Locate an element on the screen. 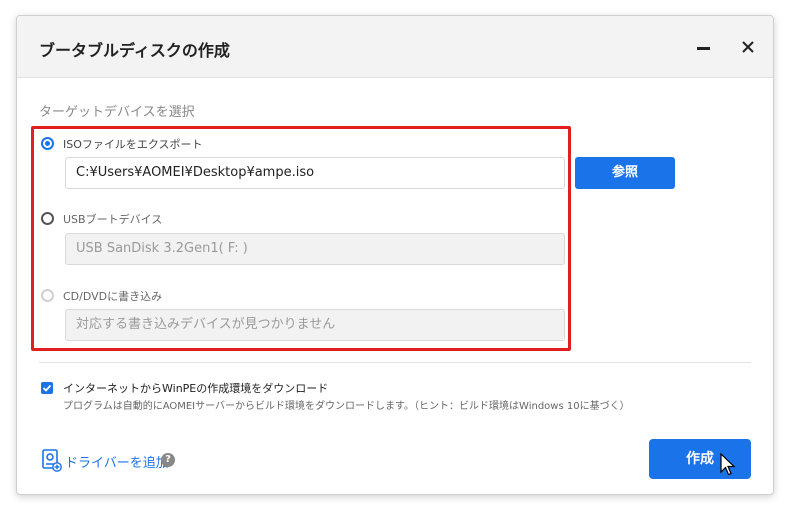 This screenshot has height=510, width=790. help-icon: ? is located at coordinates (168, 460).